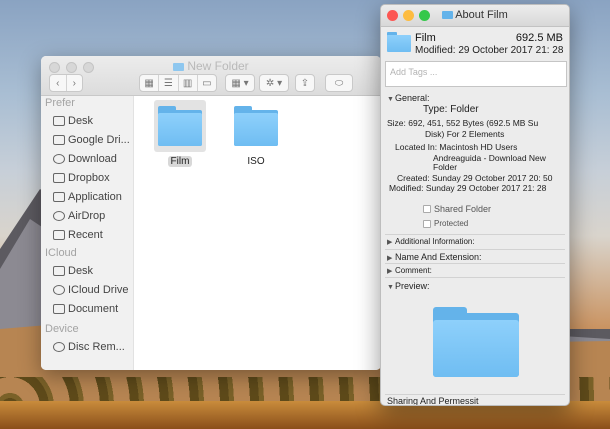 Image resolution: width=610 pixels, height=429 pixels. What do you see at coordinates (475, 98) in the screenshot?
I see `general-section-toggle: ▼General:` at bounding box center [475, 98].